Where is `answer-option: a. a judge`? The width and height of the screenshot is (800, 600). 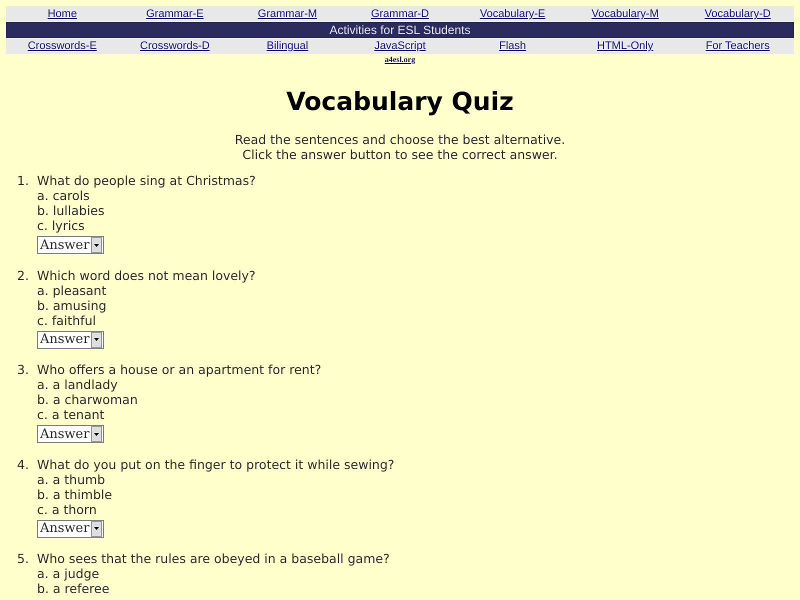 answer-option: a. a judge is located at coordinates (68, 573).